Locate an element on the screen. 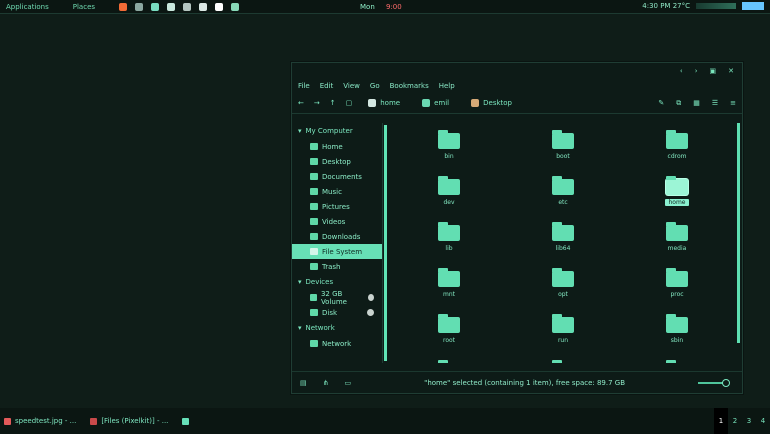 The image size is (770, 434). terminal-icon is located at coordinates (139, 6).